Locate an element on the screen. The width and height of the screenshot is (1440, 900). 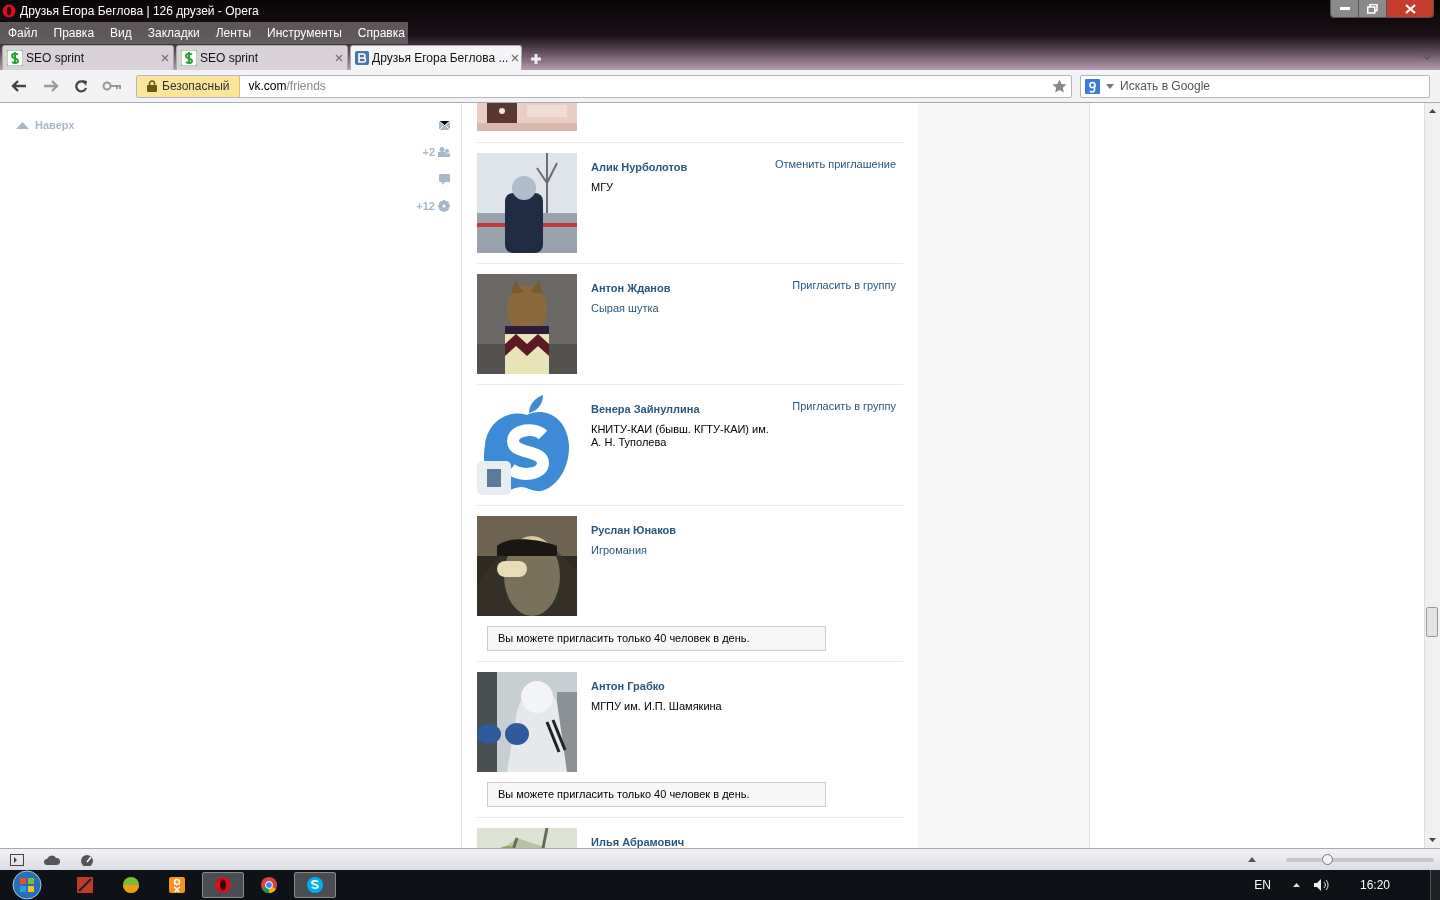
friend-name-link: Руслан Юнаков is located at coordinates (684, 530).